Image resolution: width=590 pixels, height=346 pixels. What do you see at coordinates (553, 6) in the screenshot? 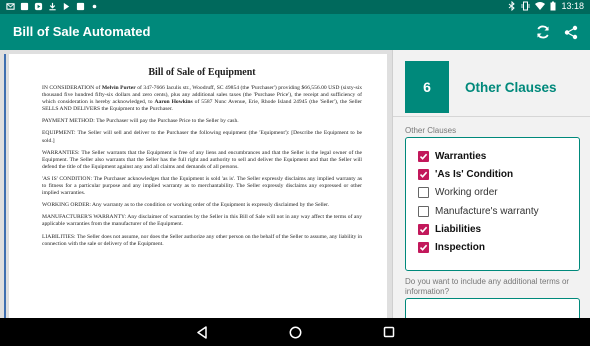
I see `battery-icon` at bounding box center [553, 6].